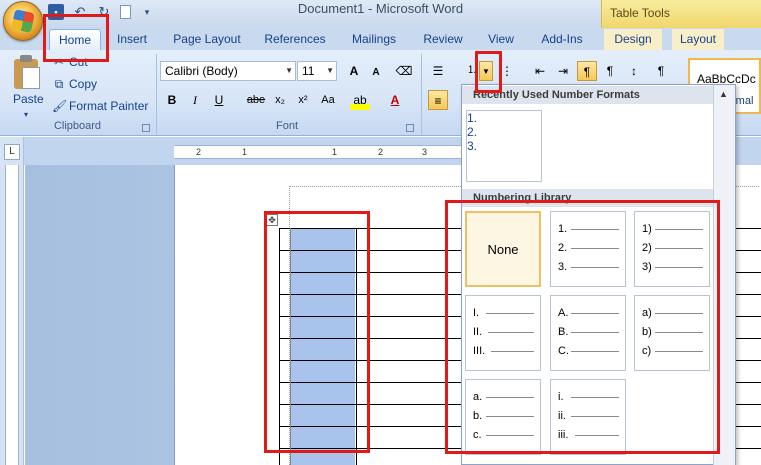  Describe the element at coordinates (488, 72) in the screenshot. I see `highlight-numbering-dropdown` at that location.